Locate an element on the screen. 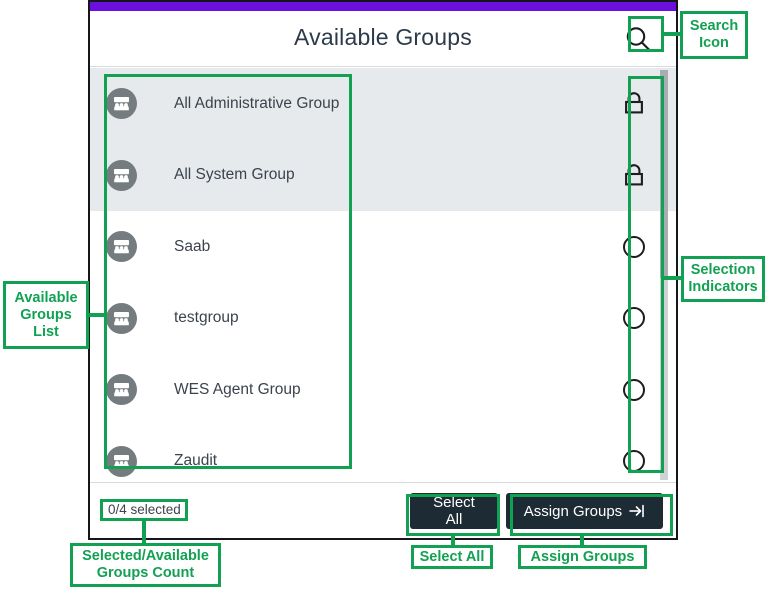 The image size is (767, 592). group-name-label: All Administrative Group is located at coordinates (257, 103).